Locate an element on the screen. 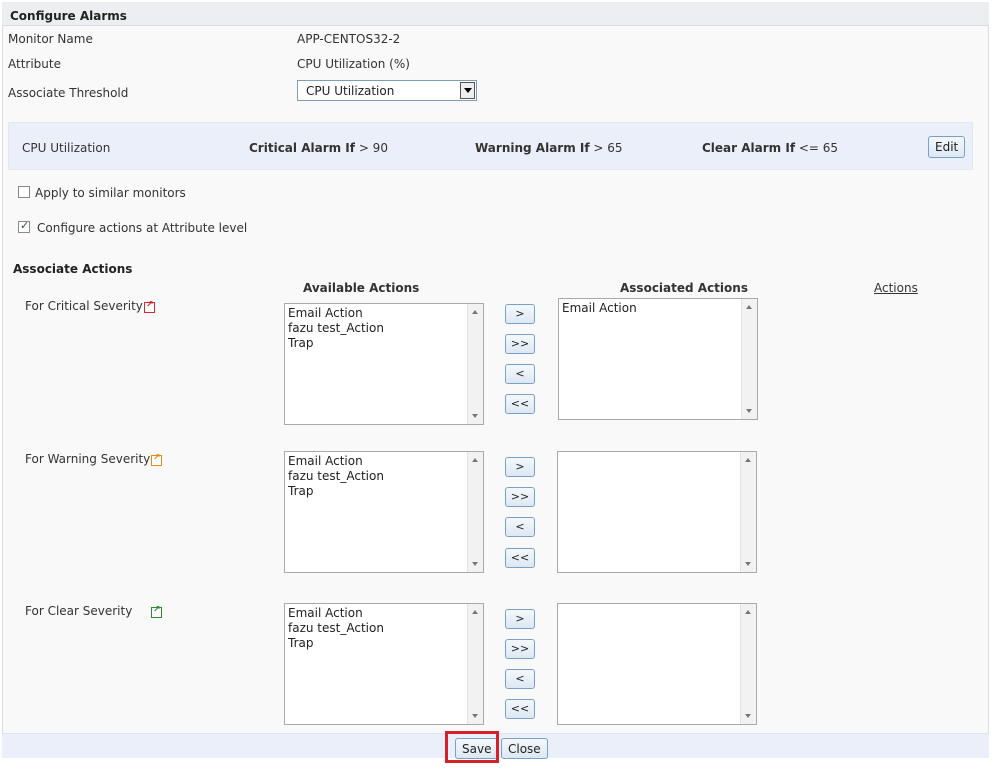  panel-title: Configure Alarms is located at coordinates (68, 16).